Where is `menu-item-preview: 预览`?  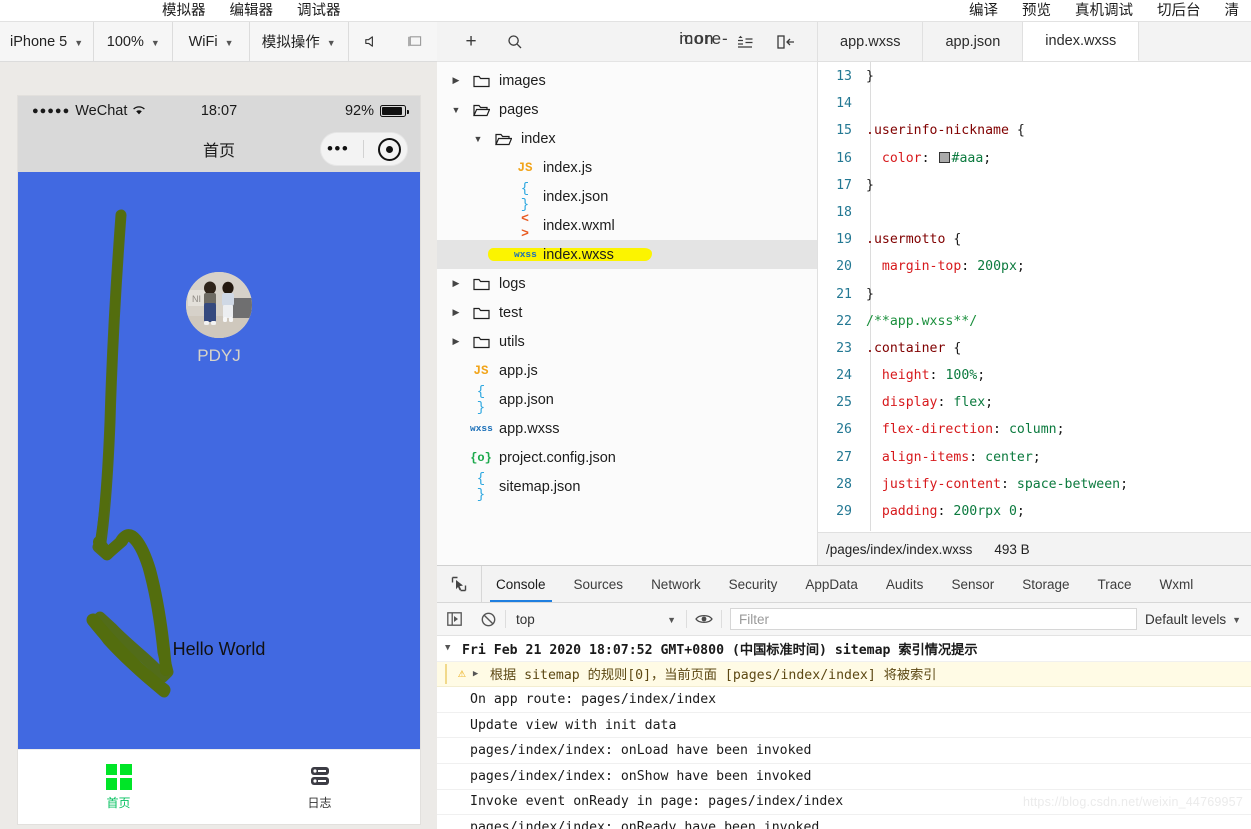
menu-item-preview: 预览 is located at coordinates (1036, 11).